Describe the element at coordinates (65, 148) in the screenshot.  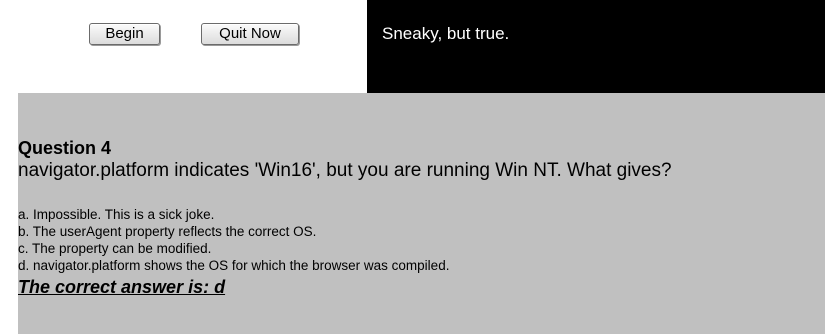
I see `question-number: Question 4` at that location.